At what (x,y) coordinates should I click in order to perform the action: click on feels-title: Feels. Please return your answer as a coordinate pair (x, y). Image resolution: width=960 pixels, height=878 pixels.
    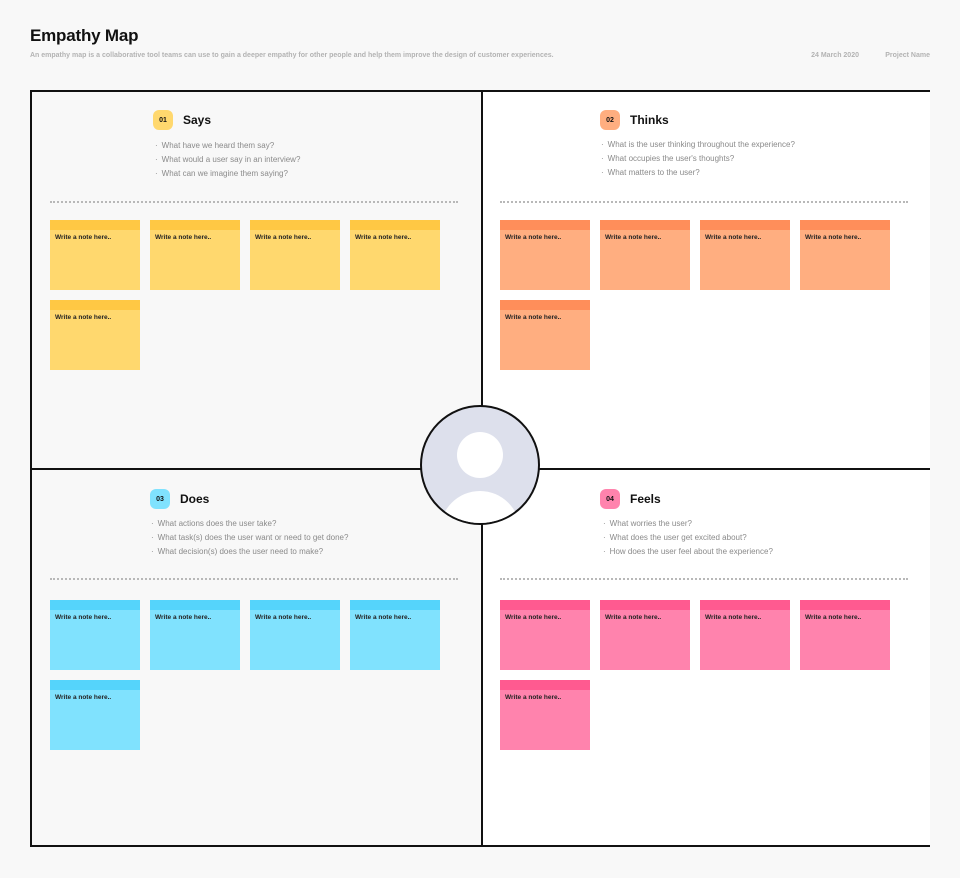
    Looking at the image, I should click on (645, 499).